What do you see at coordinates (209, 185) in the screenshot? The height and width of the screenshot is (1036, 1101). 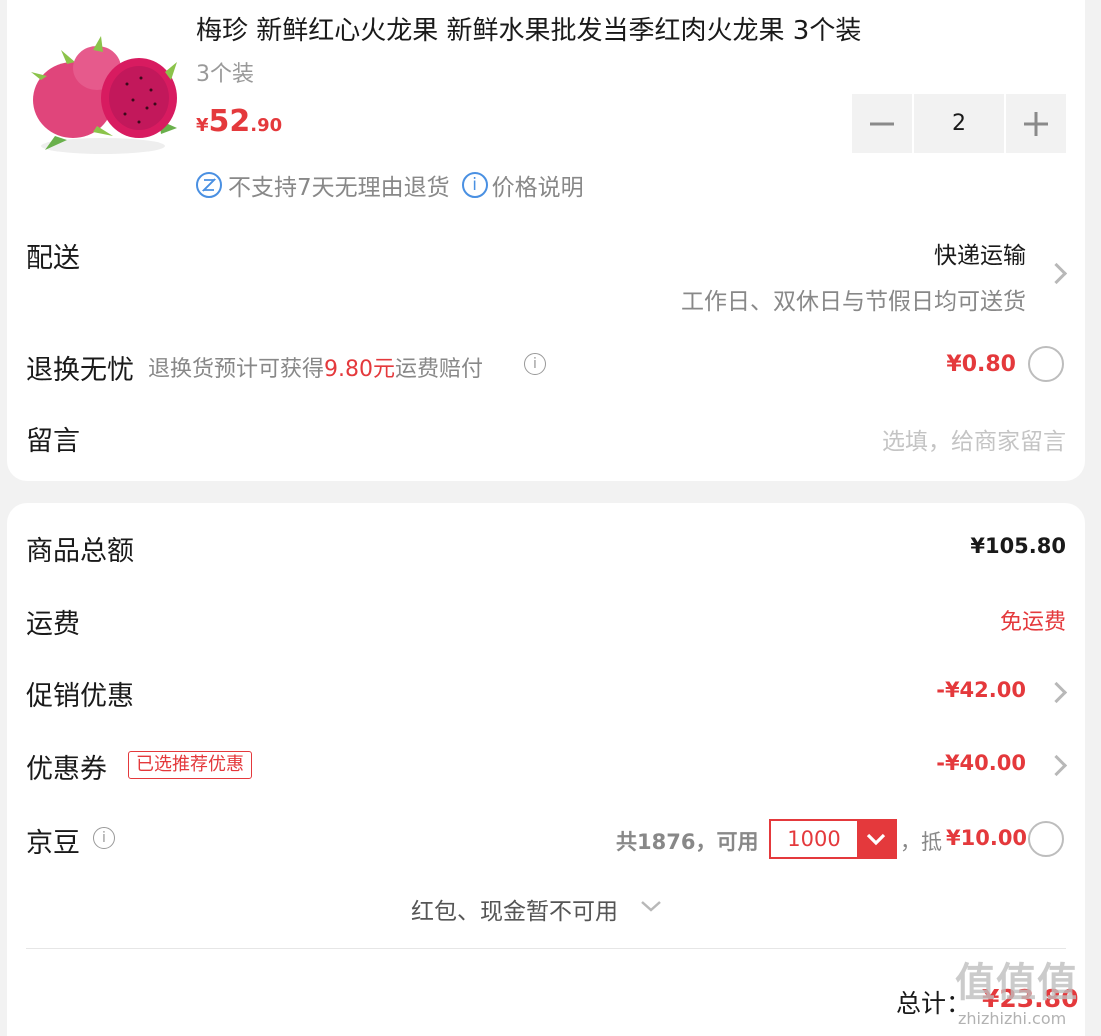 I see `no-return-icon` at bounding box center [209, 185].